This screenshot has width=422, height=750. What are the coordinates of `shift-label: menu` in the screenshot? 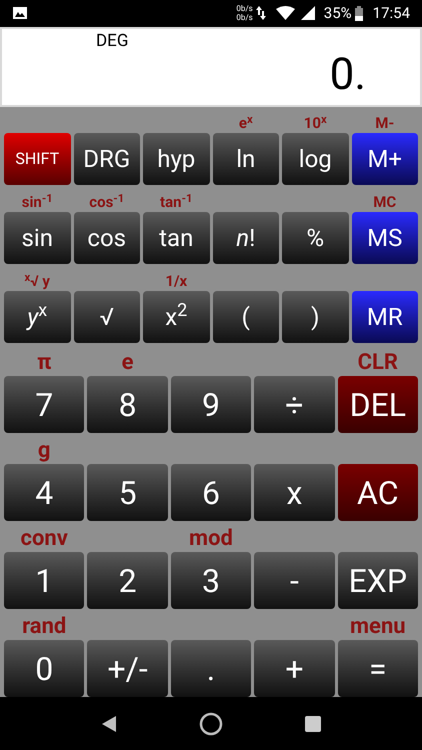 It's located at (378, 627).